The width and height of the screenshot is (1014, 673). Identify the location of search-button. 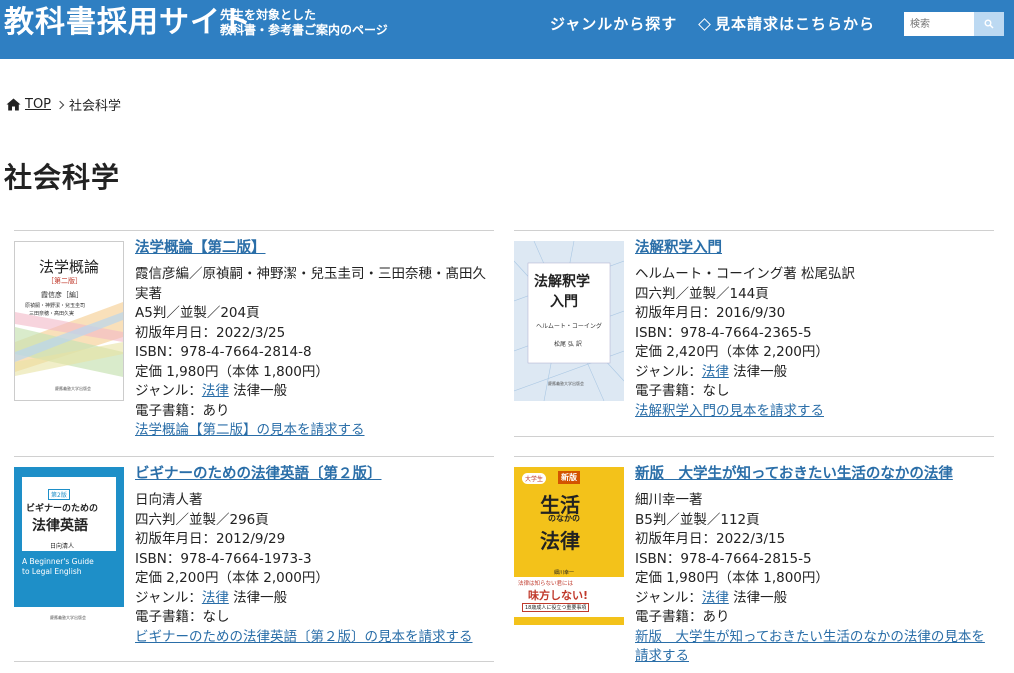
(989, 24).